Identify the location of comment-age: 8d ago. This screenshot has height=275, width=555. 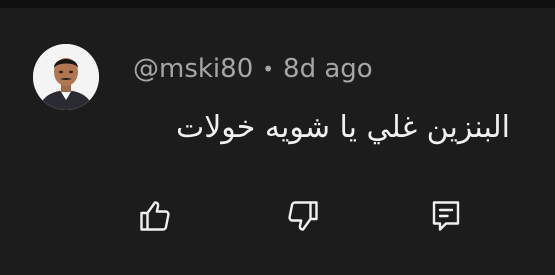
(328, 69).